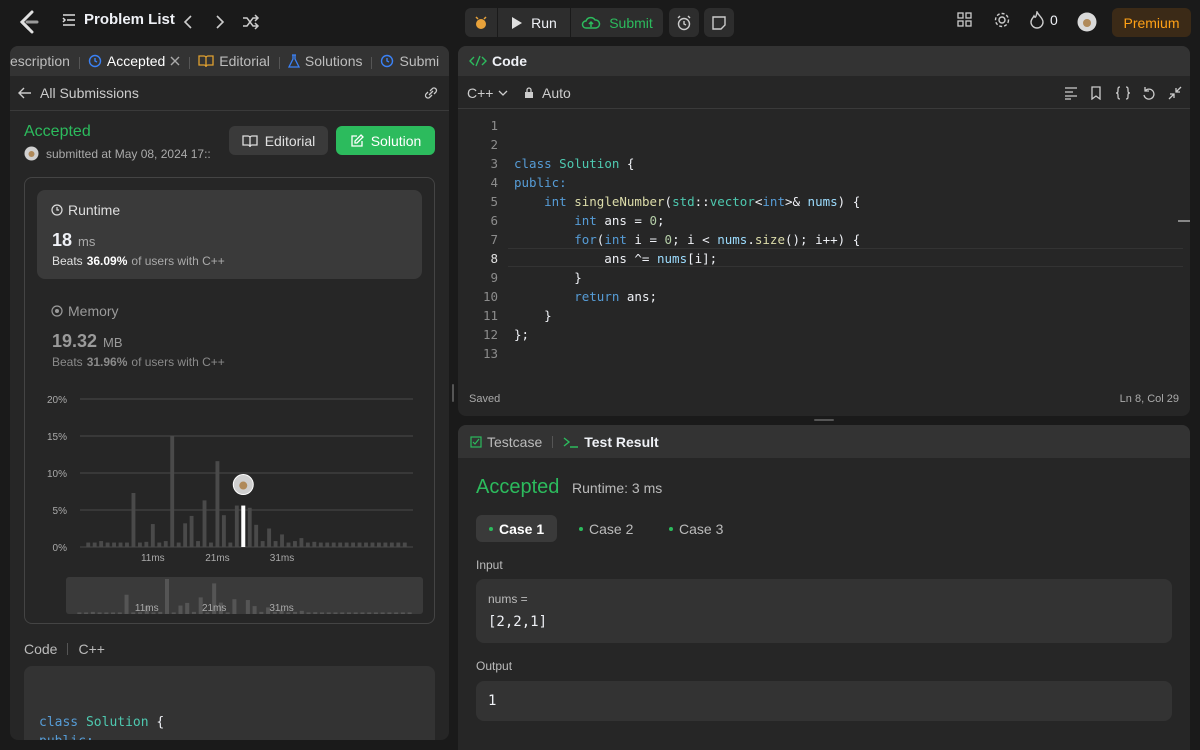 The height and width of the screenshot is (750, 1200). Describe the element at coordinates (281, 608) in the screenshot. I see `overview-x-tick-label: 31ms` at that location.